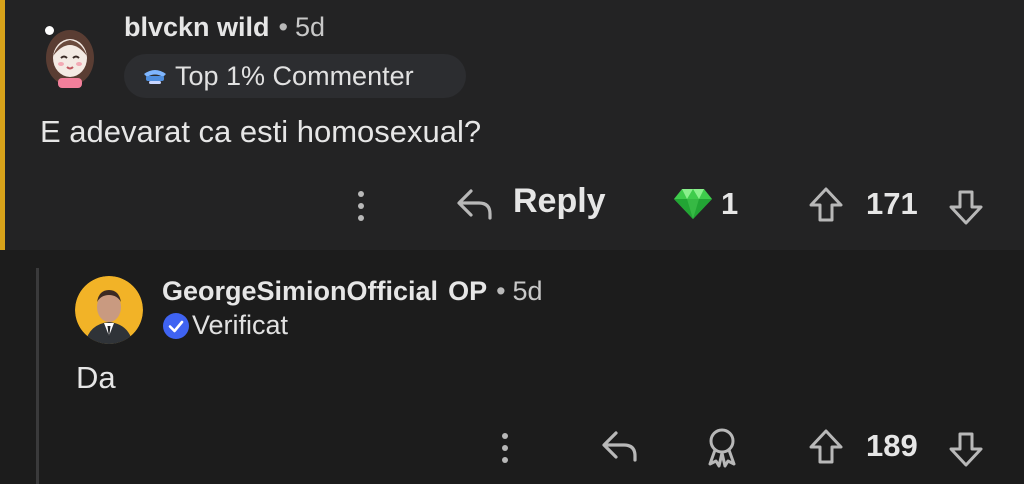  Describe the element at coordinates (730, 203) in the screenshot. I see `award-count: 1` at that location.